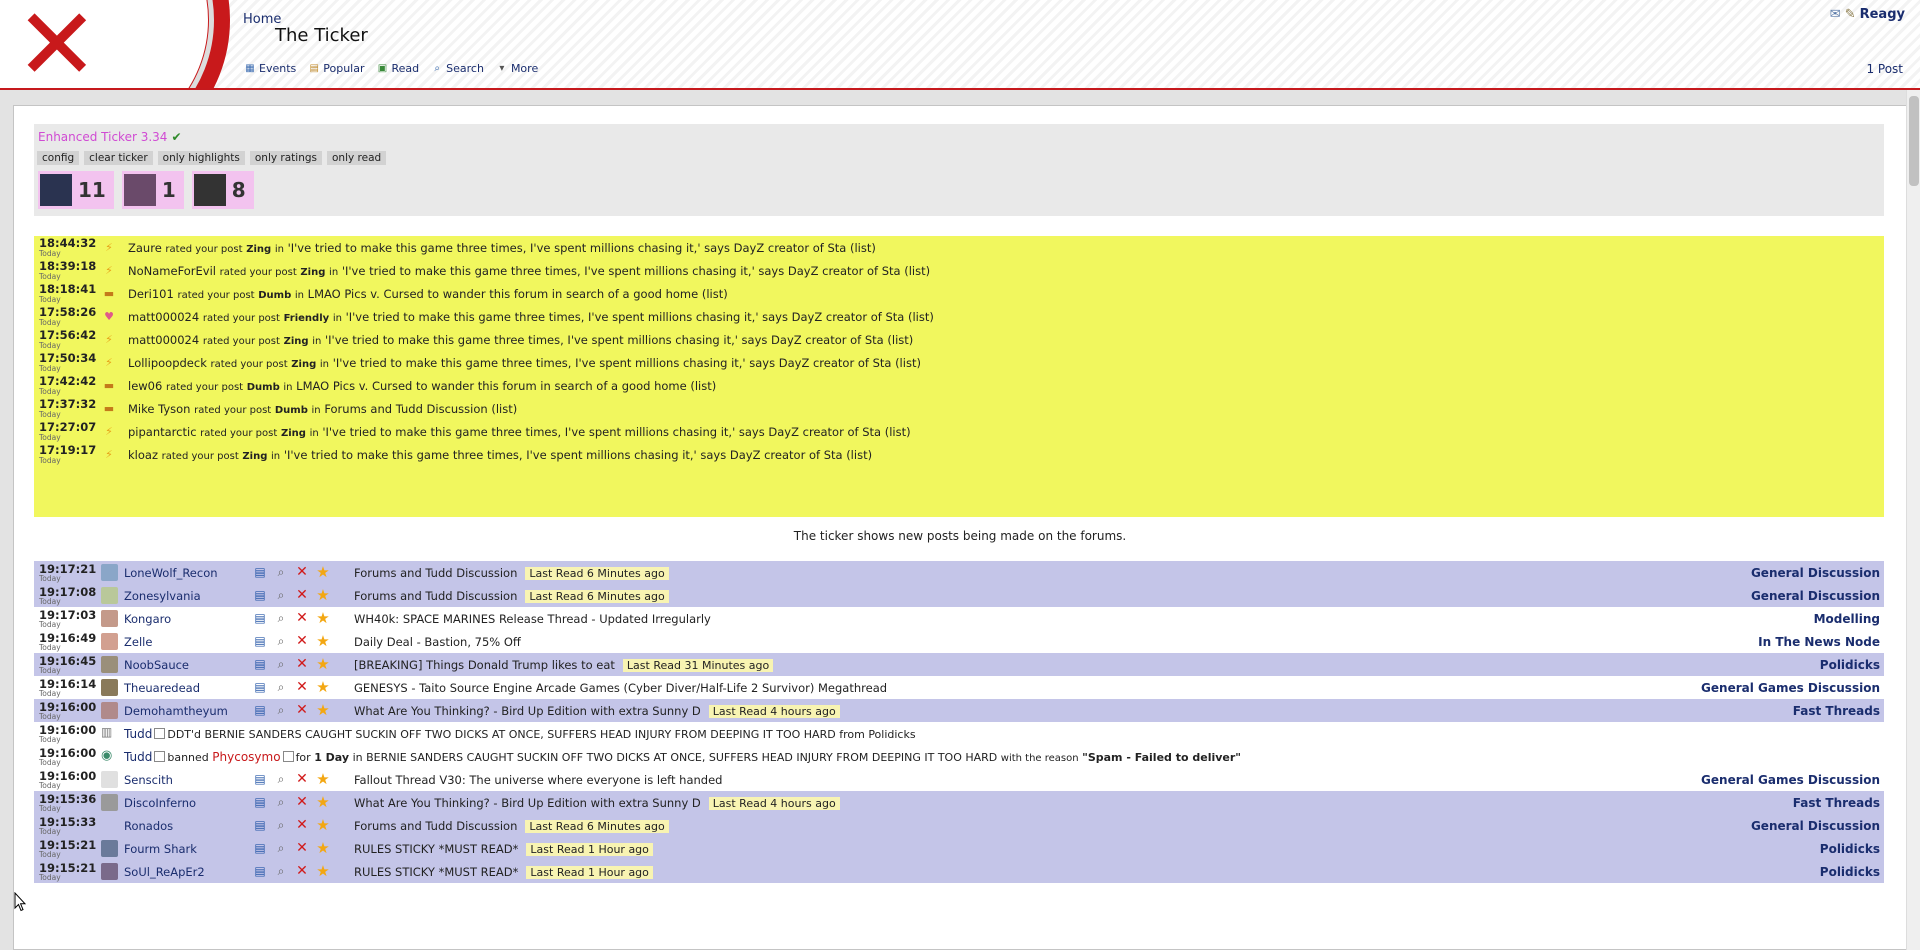 The width and height of the screenshot is (1920, 950). What do you see at coordinates (356, 158) in the screenshot?
I see `ticker-button-only-read: only read` at bounding box center [356, 158].